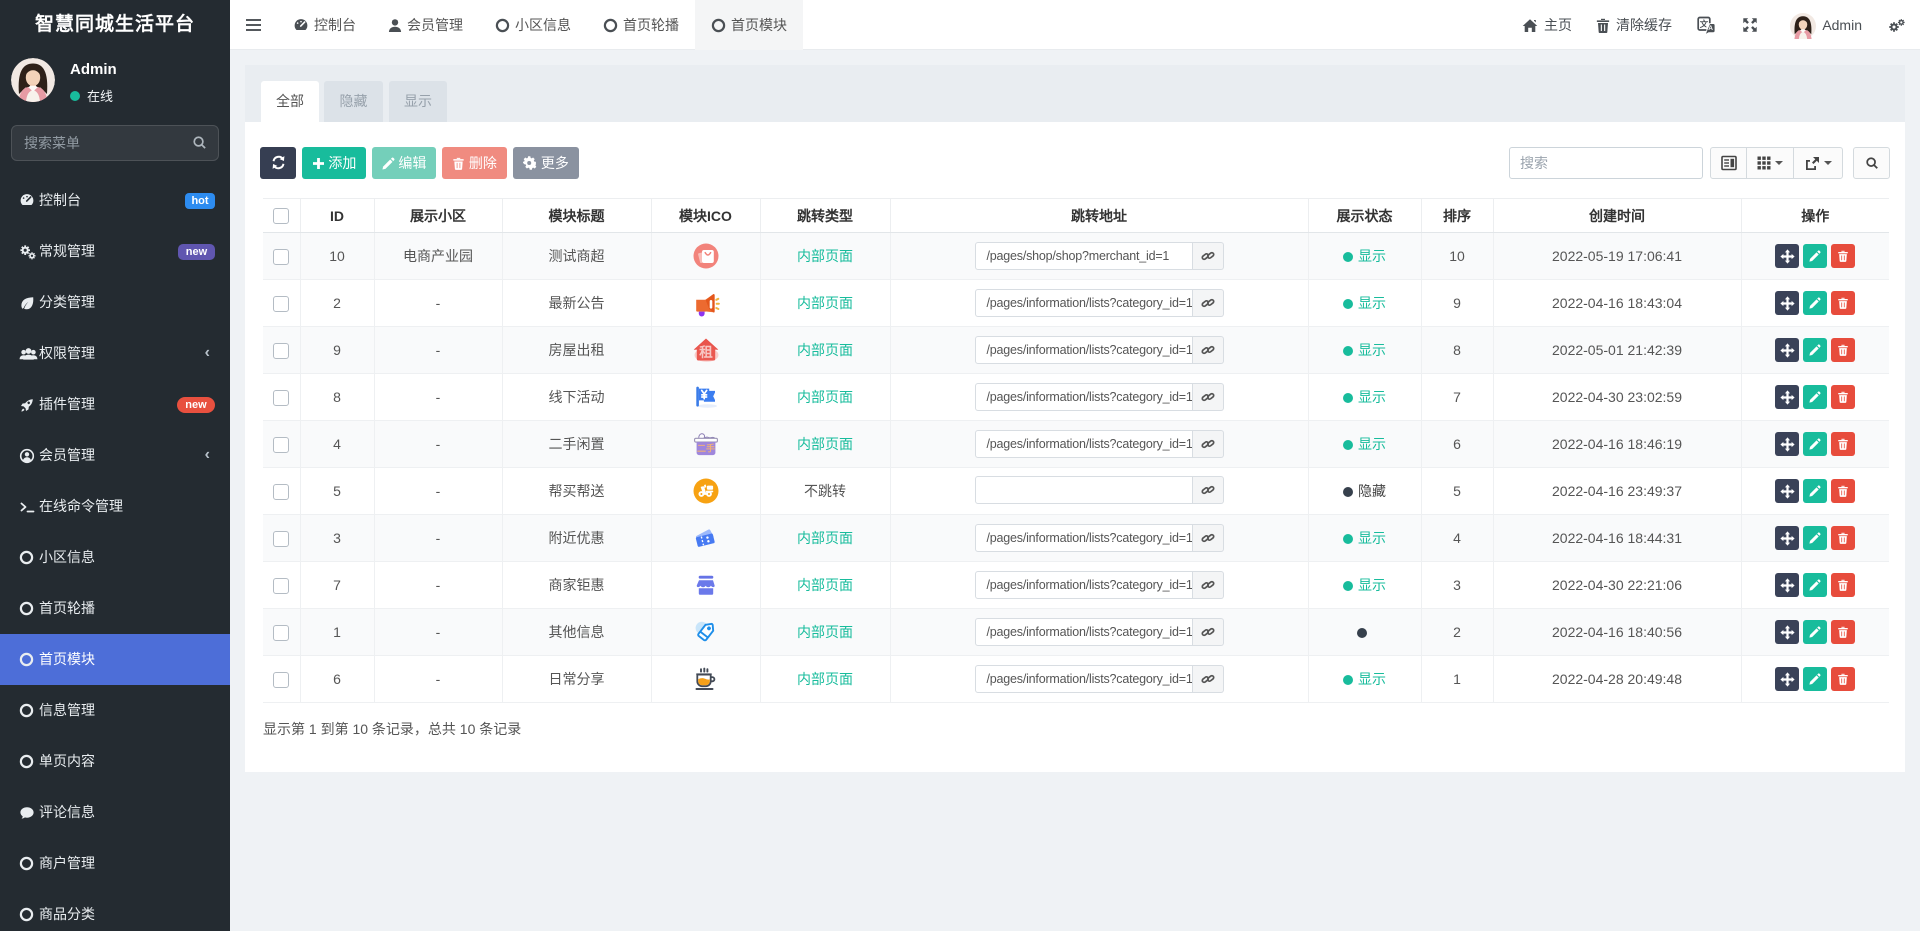  Describe the element at coordinates (1710, 28) in the screenshot. I see `svg-text: A` at that location.